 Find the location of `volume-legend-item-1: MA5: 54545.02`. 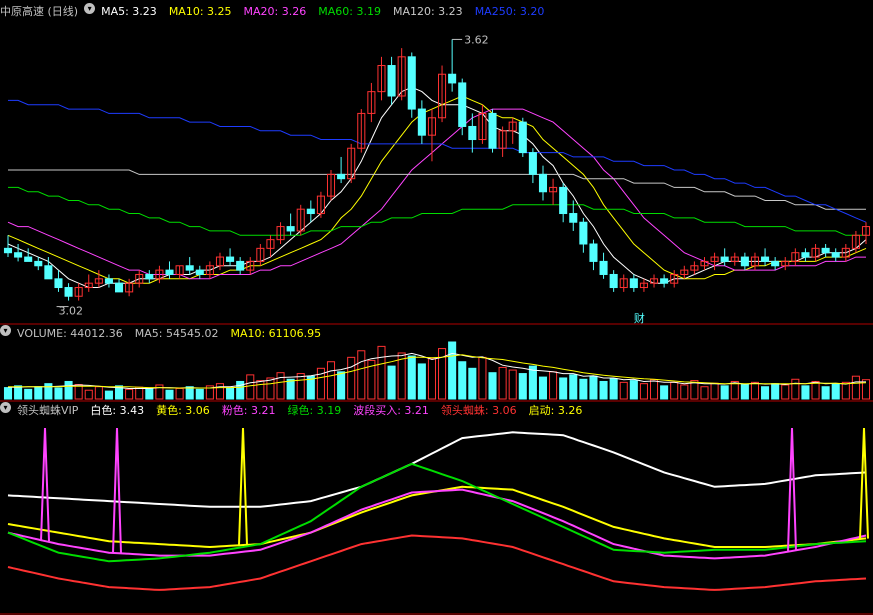

volume-legend-item-1: MA5: 54545.02 is located at coordinates (176, 333).